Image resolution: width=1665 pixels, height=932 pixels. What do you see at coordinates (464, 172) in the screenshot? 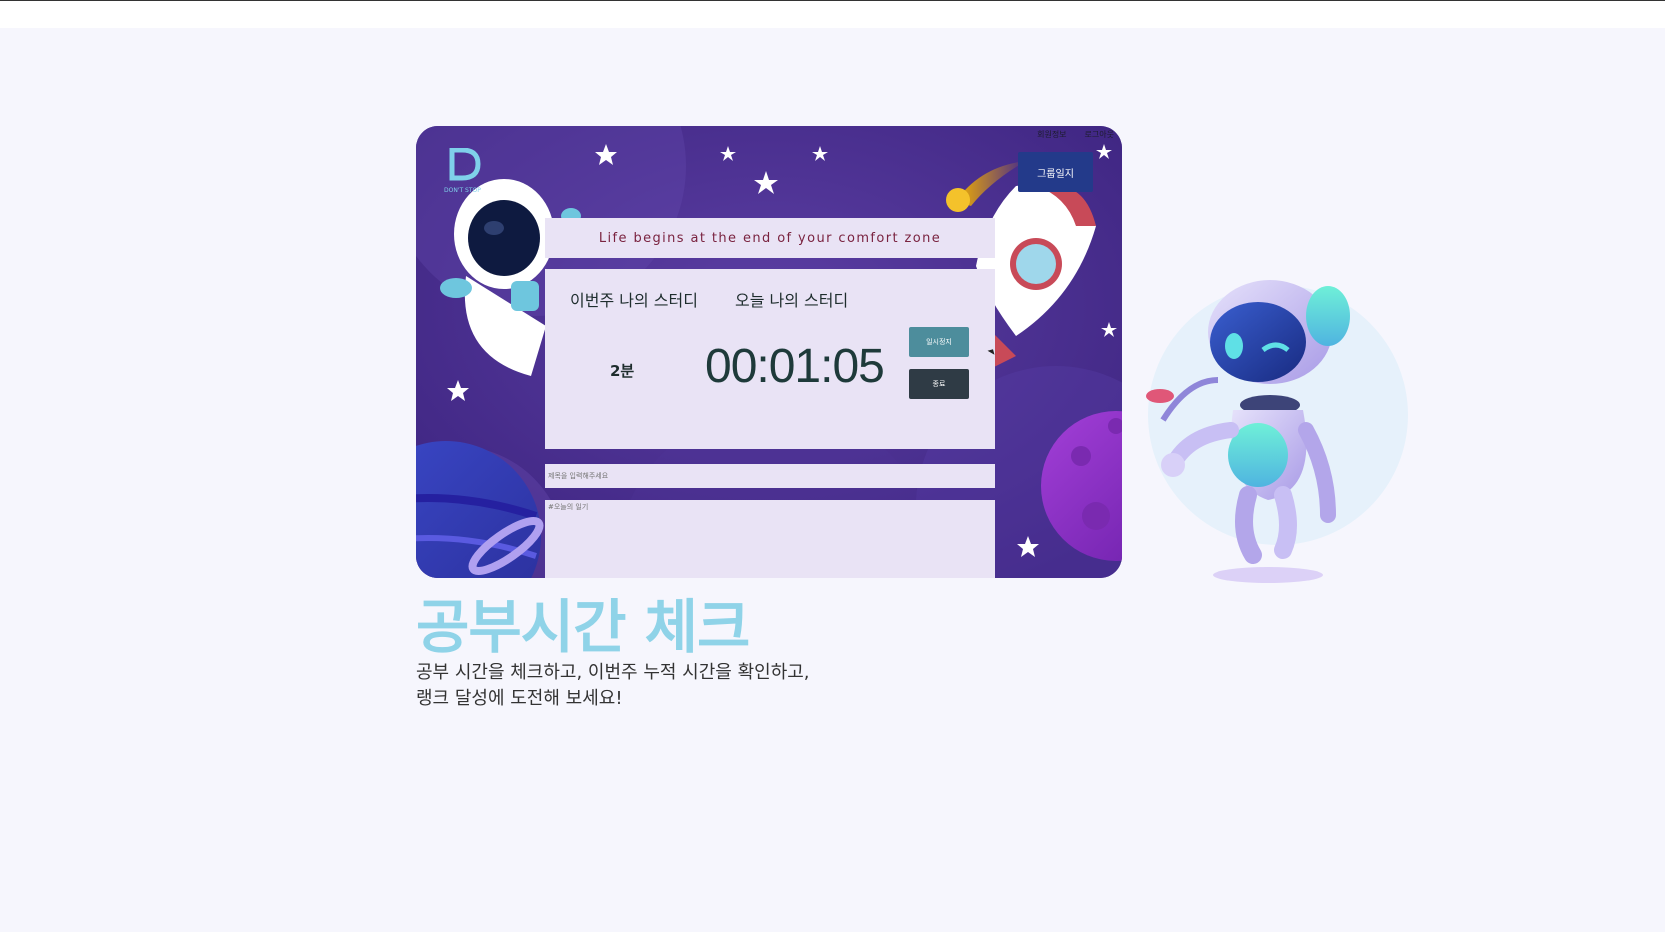
I see `dont-stop-logo: DON'T STOP` at bounding box center [464, 172].